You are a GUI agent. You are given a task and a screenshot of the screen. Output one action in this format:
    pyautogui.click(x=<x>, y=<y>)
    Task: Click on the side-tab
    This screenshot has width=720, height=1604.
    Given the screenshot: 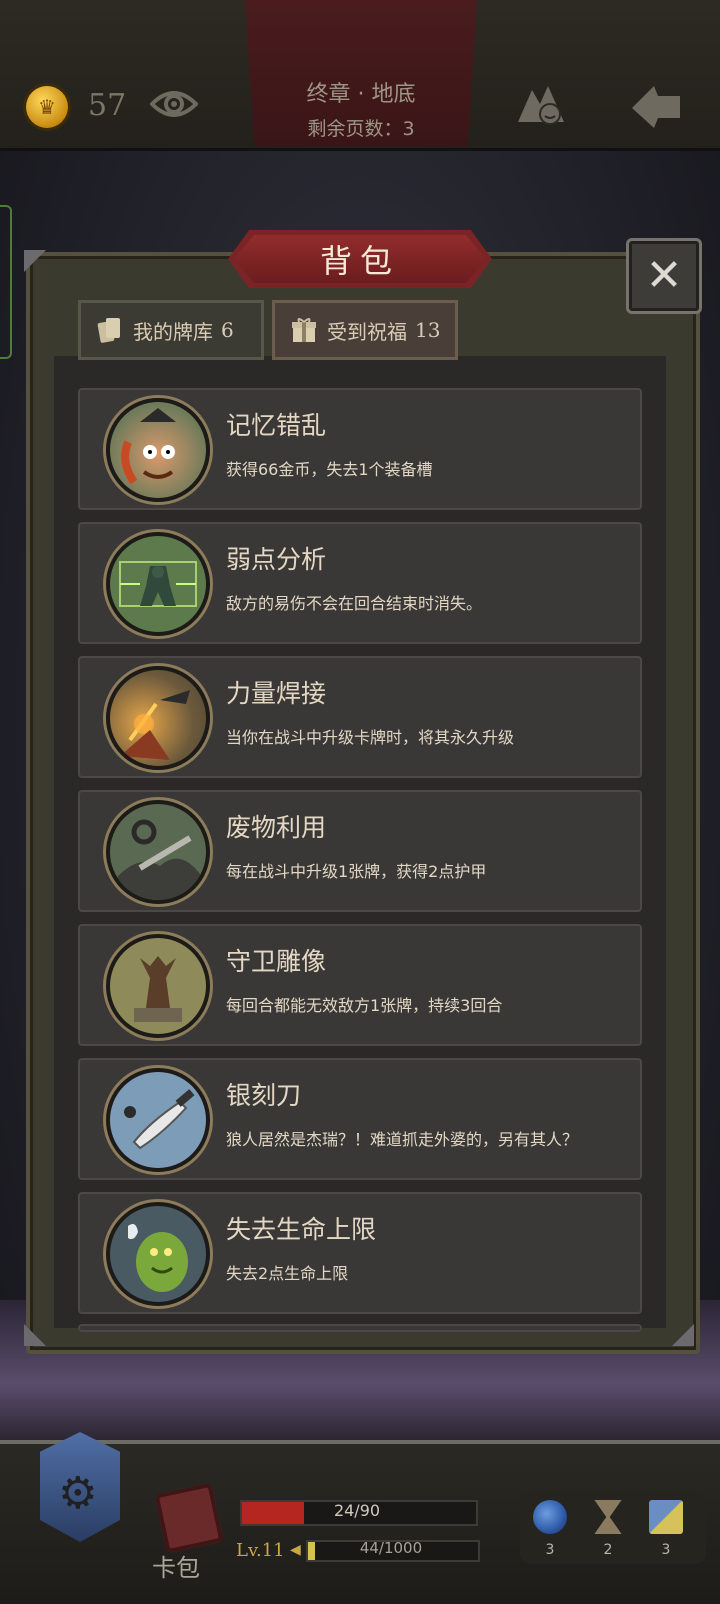 What is the action you would take?
    pyautogui.click(x=6, y=282)
    